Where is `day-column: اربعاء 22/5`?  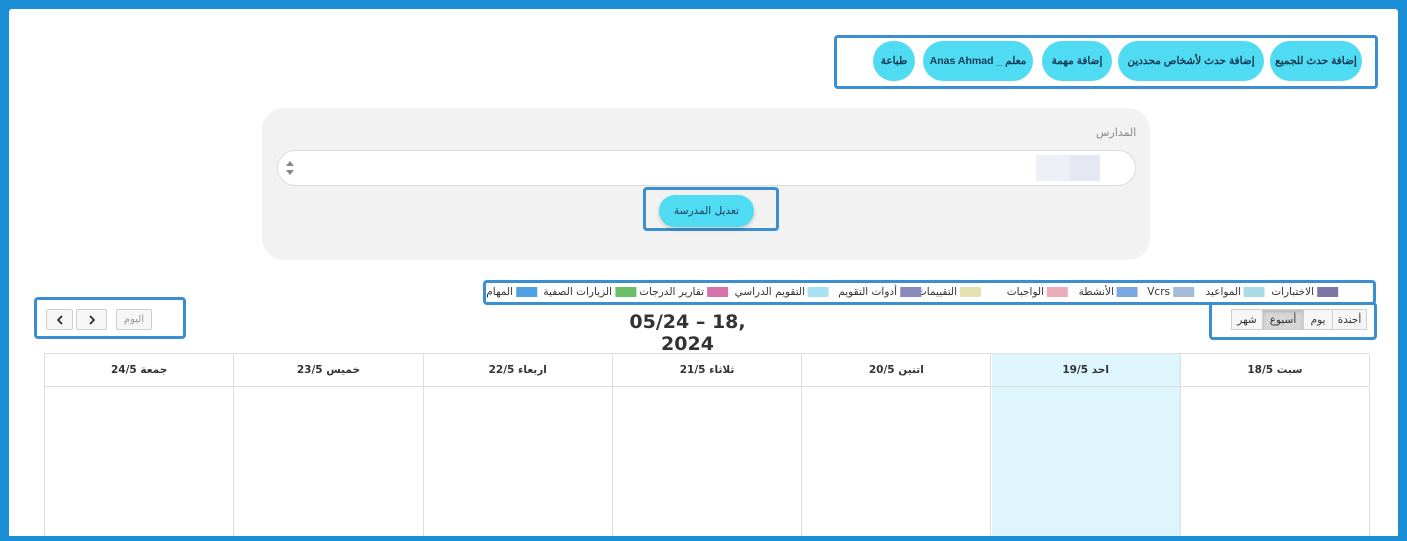 day-column: اربعاء 22/5 is located at coordinates (518, 447).